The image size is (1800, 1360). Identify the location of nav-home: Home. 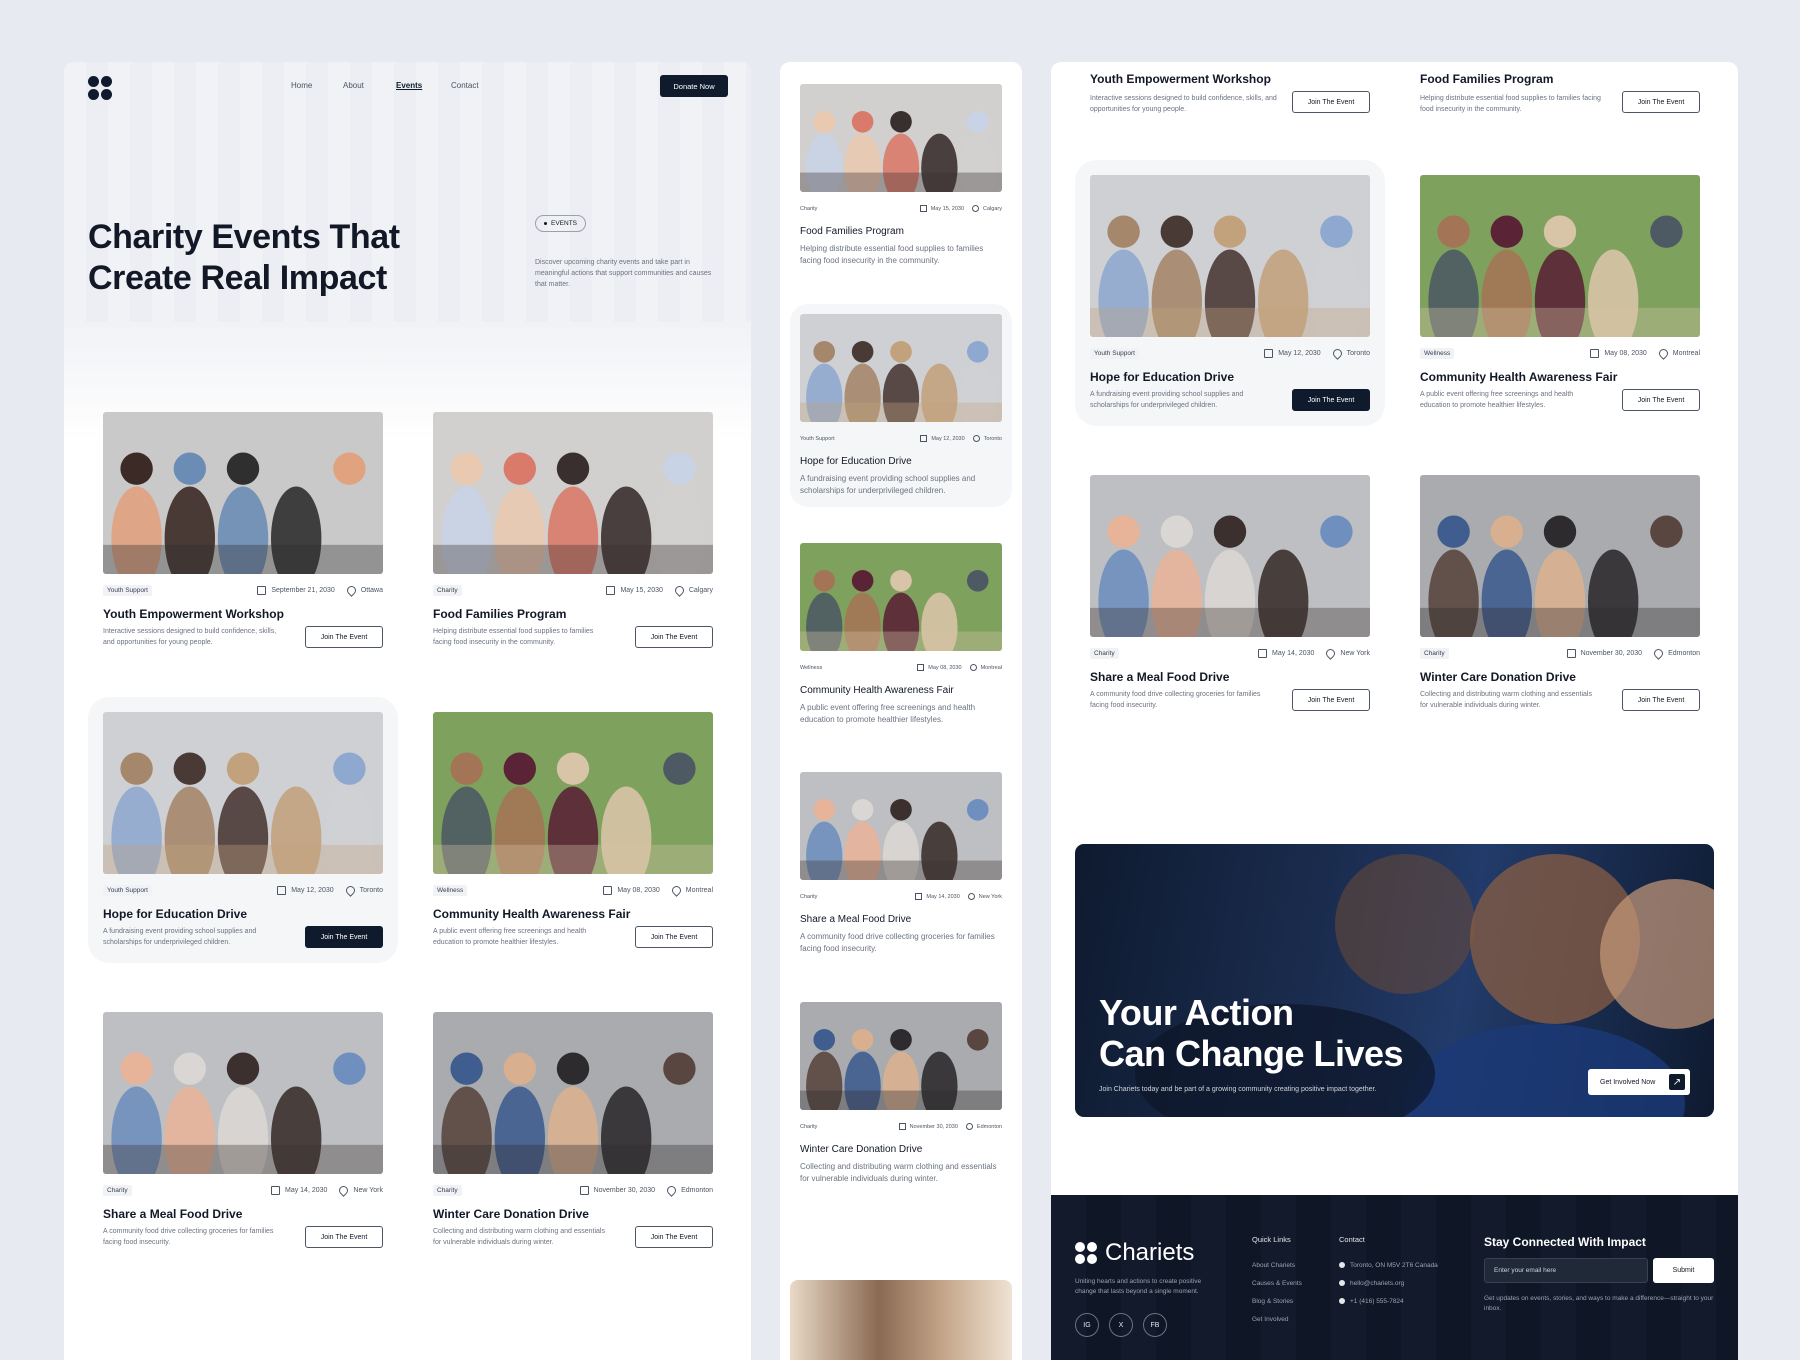
(301, 85).